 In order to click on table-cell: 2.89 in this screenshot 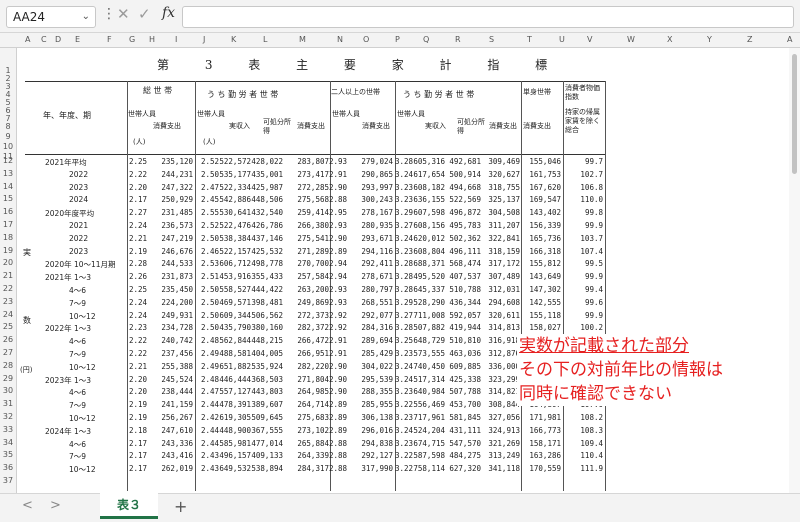, I will do `click(330, 417)`.